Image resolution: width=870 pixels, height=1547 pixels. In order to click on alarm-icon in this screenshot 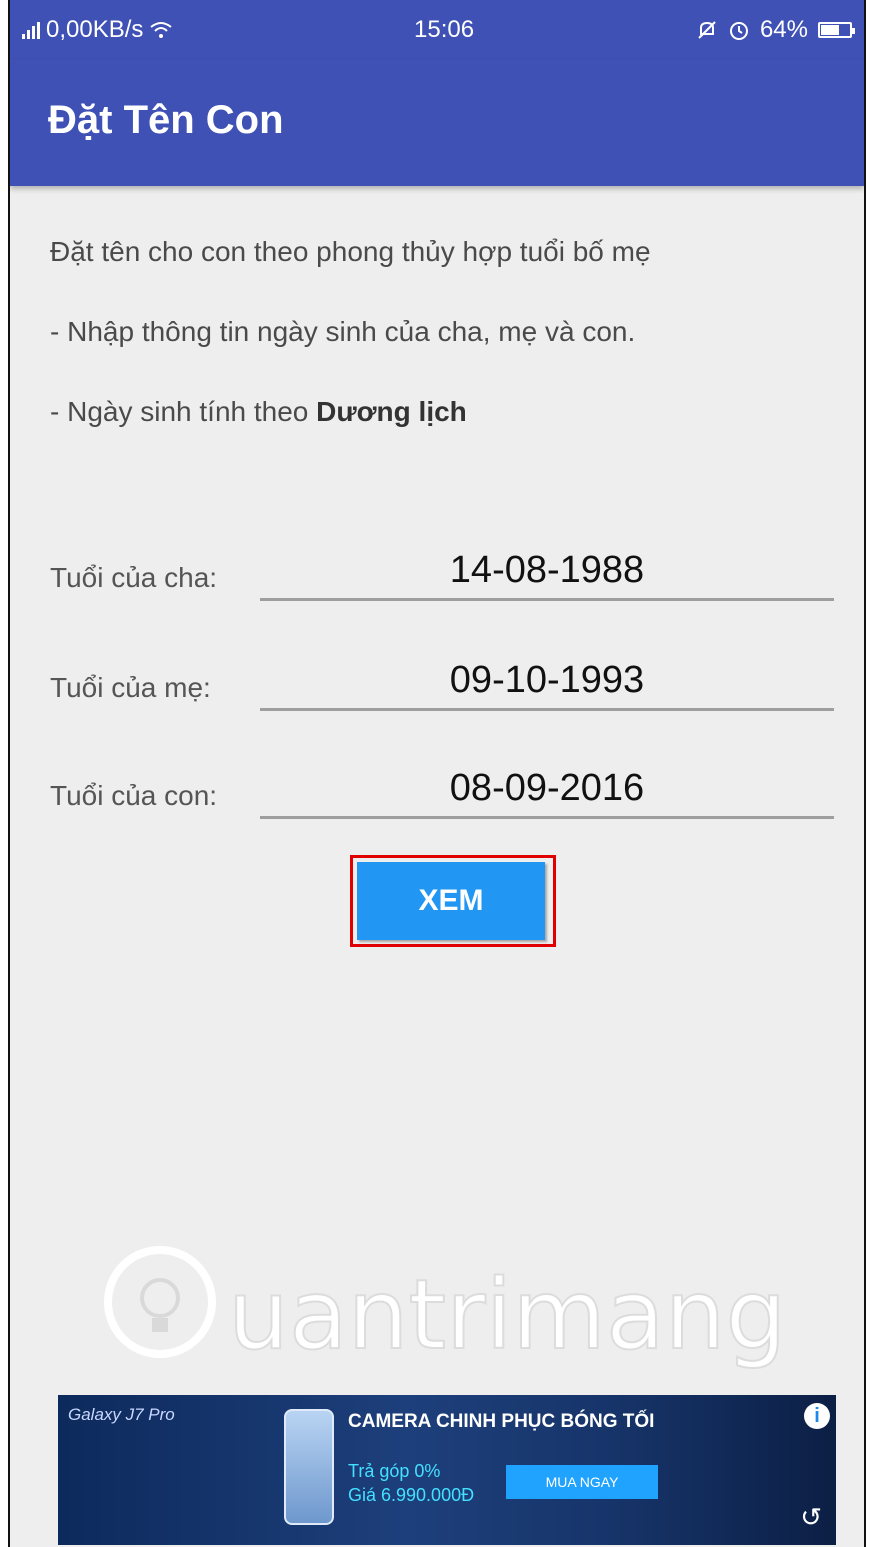, I will do `click(738, 31)`.